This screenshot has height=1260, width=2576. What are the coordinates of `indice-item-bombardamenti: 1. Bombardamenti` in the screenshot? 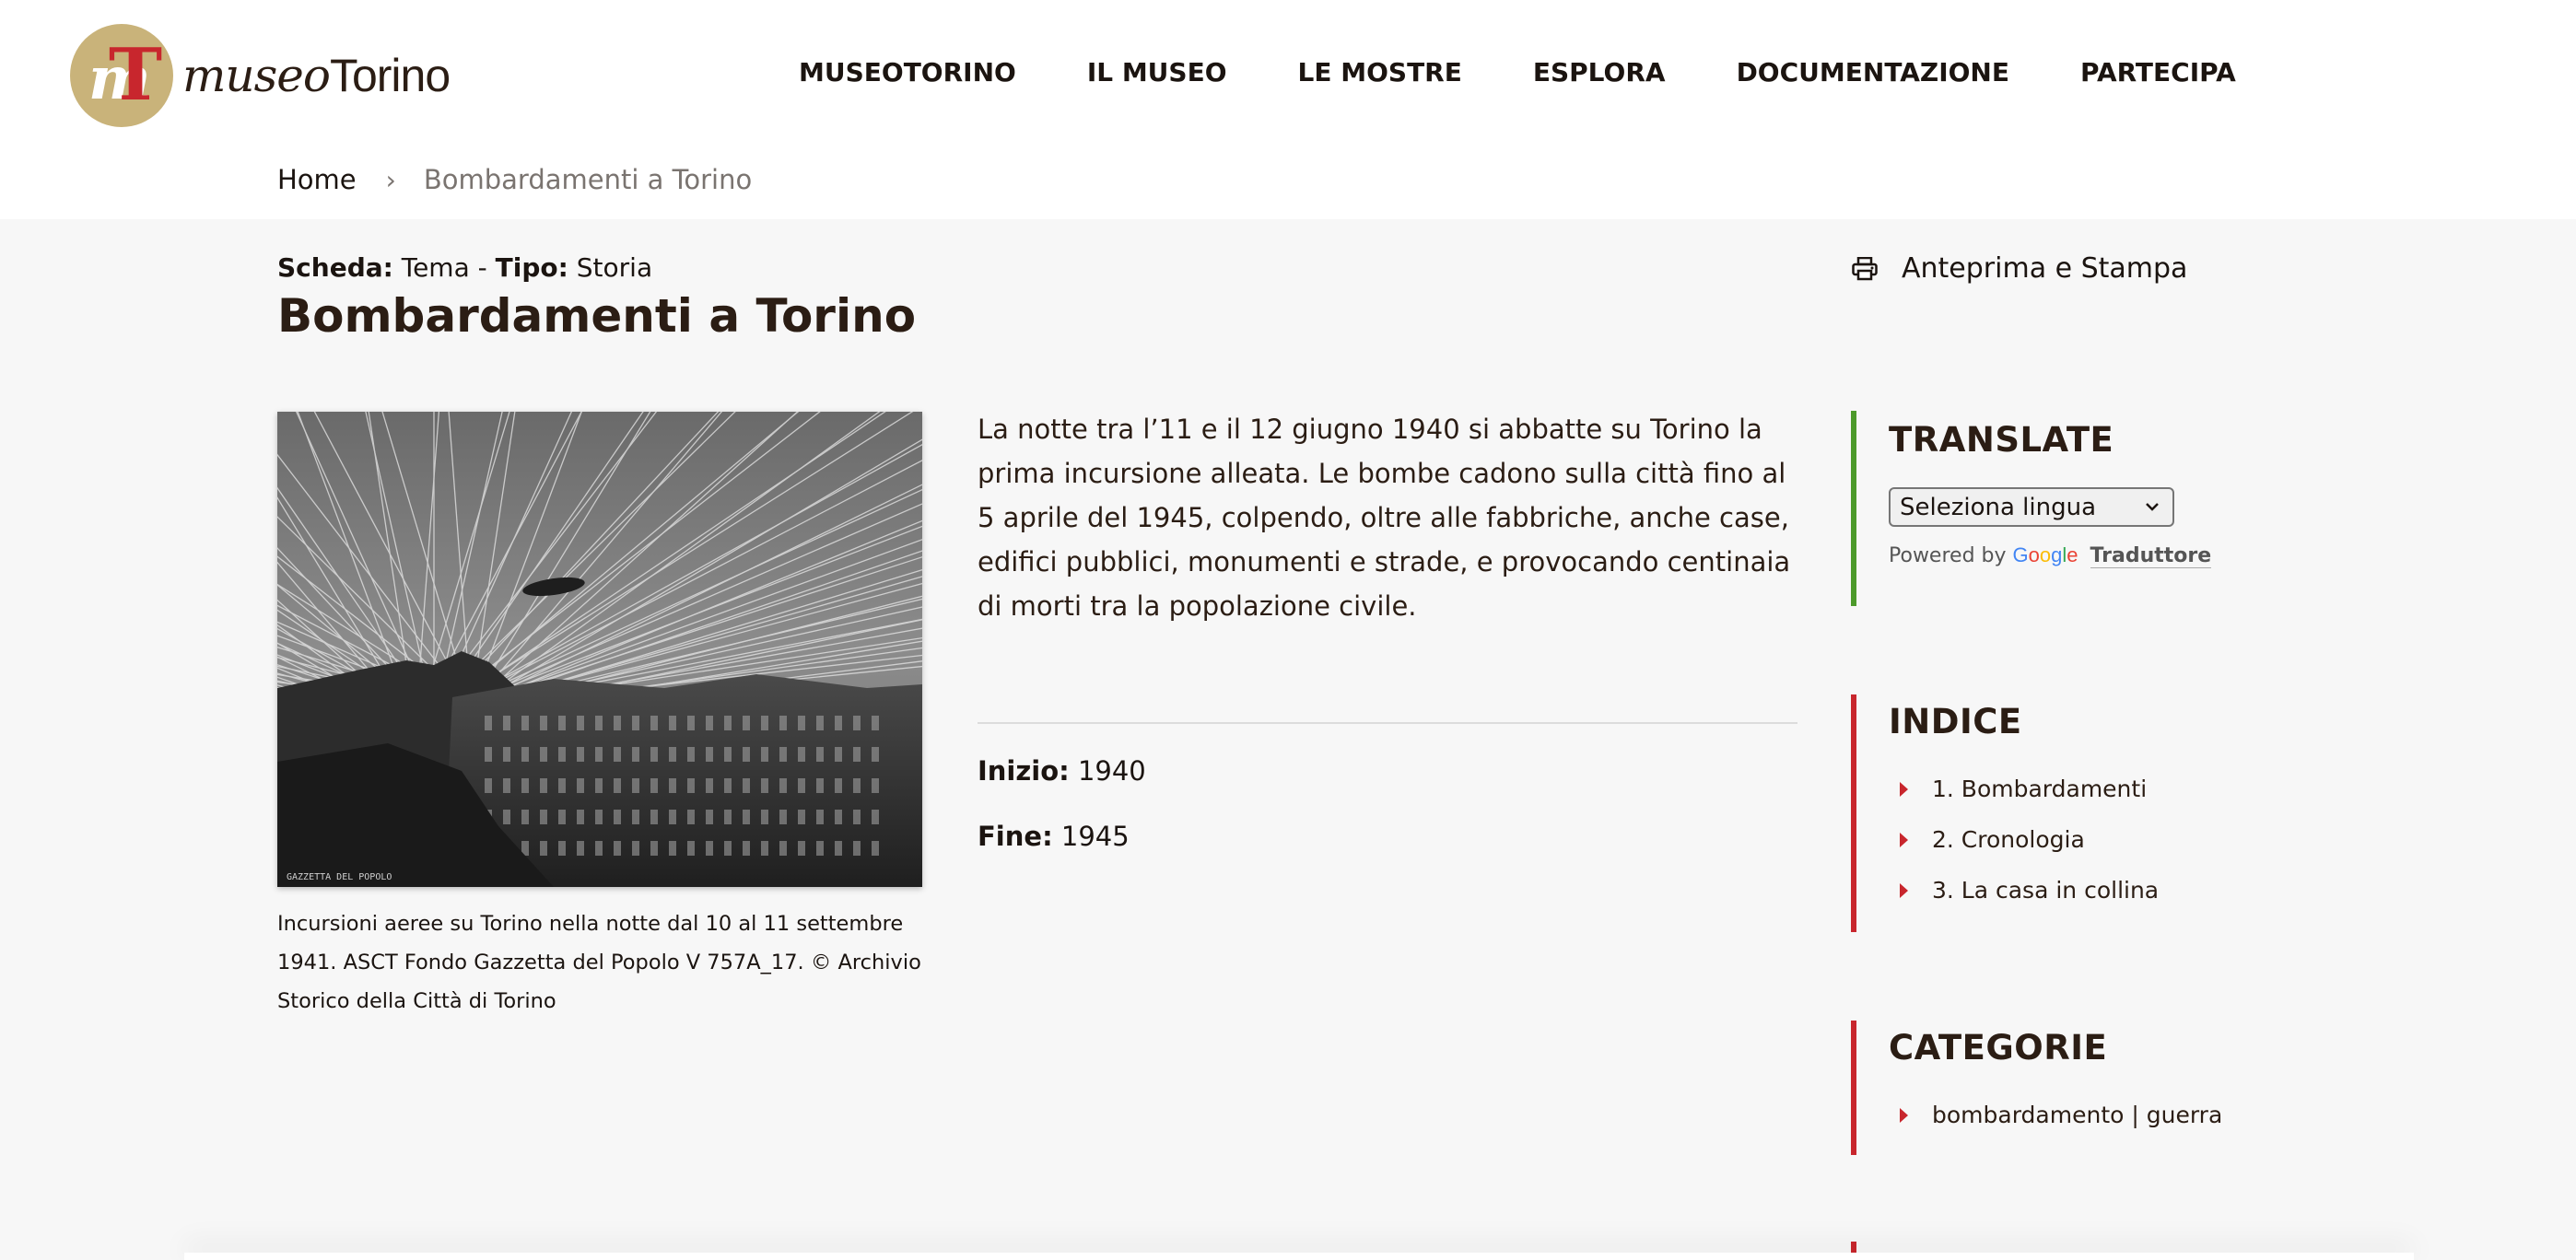 It's located at (2024, 789).